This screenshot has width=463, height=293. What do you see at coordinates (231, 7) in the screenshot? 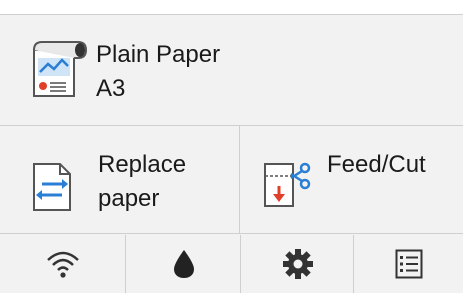
I see `status-bar` at bounding box center [231, 7].